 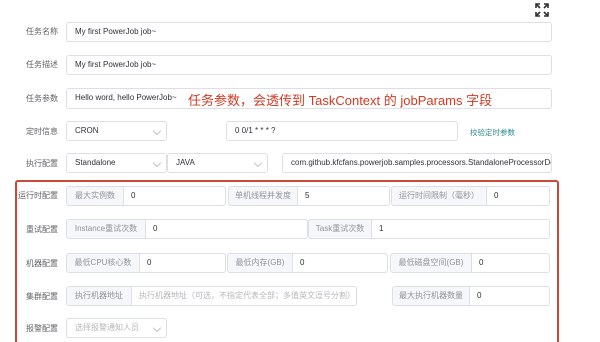 I want to click on job-params-value: Hello word, hello PowerJob~, so click(x=126, y=97).